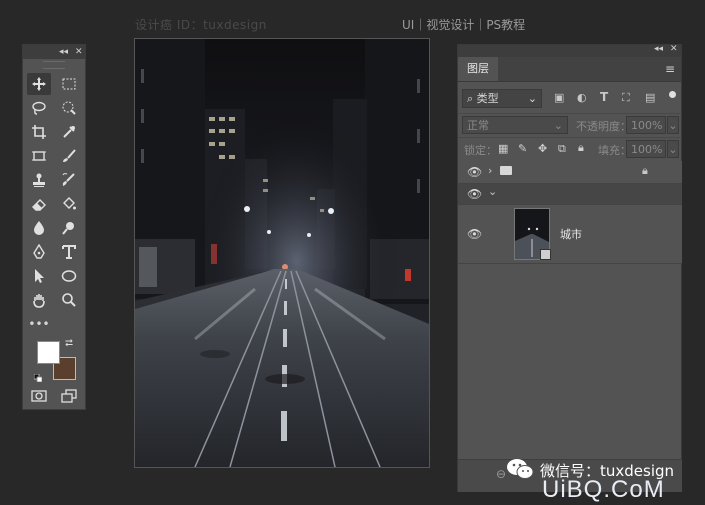  Describe the element at coordinates (562, 149) in the screenshot. I see `lock-artboard-icon: ⧉` at that location.